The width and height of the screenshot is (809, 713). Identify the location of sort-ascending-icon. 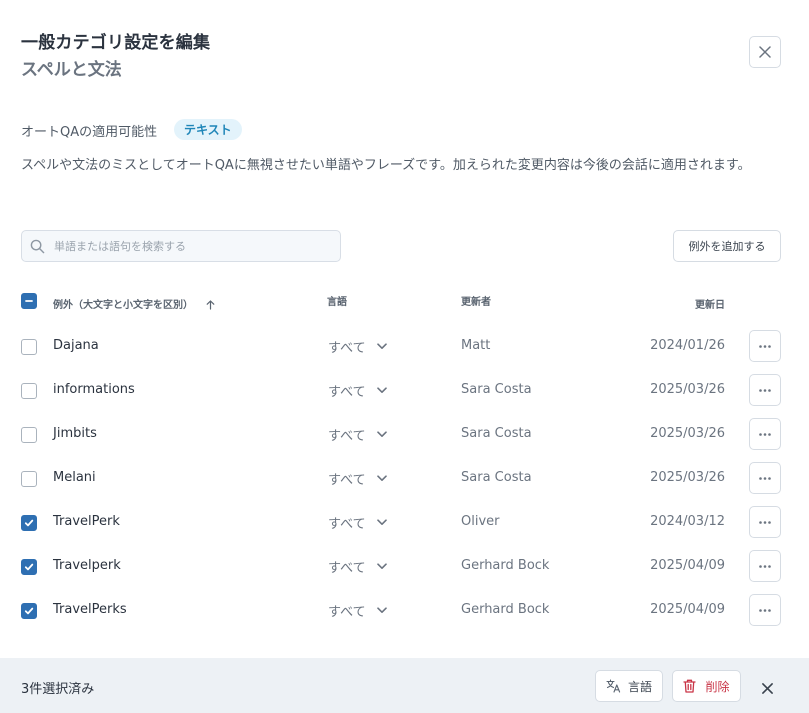
(211, 305).